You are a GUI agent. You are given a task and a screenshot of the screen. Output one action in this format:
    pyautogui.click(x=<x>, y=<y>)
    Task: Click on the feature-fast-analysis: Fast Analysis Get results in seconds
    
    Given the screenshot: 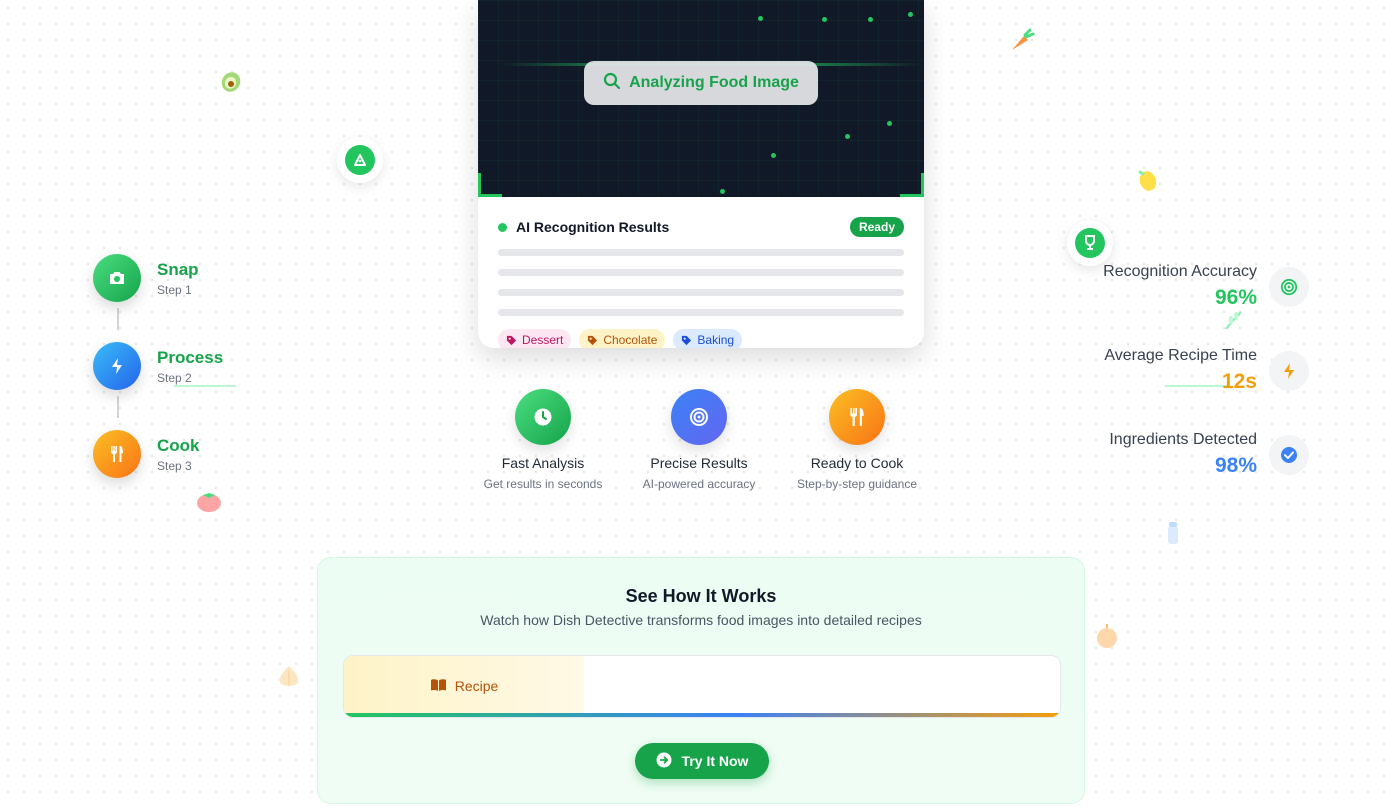 What is the action you would take?
    pyautogui.click(x=543, y=440)
    